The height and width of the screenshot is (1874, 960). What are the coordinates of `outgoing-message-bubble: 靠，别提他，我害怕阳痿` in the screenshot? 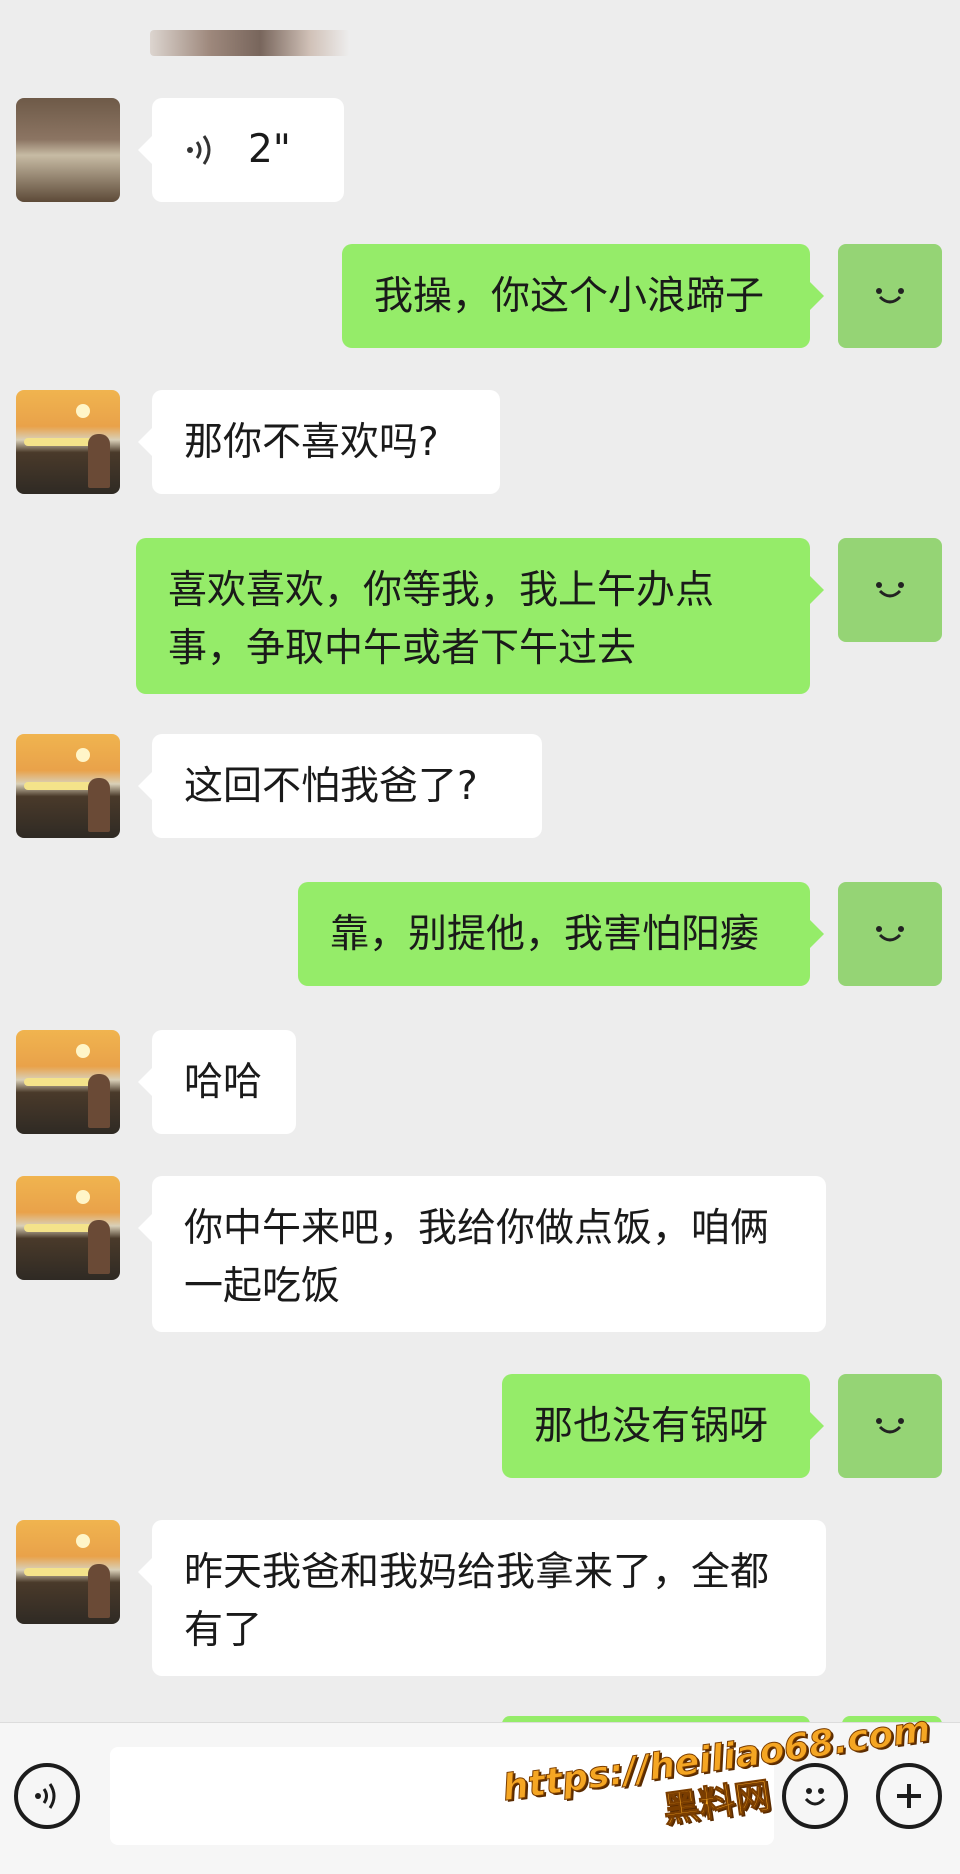 It's located at (561, 934).